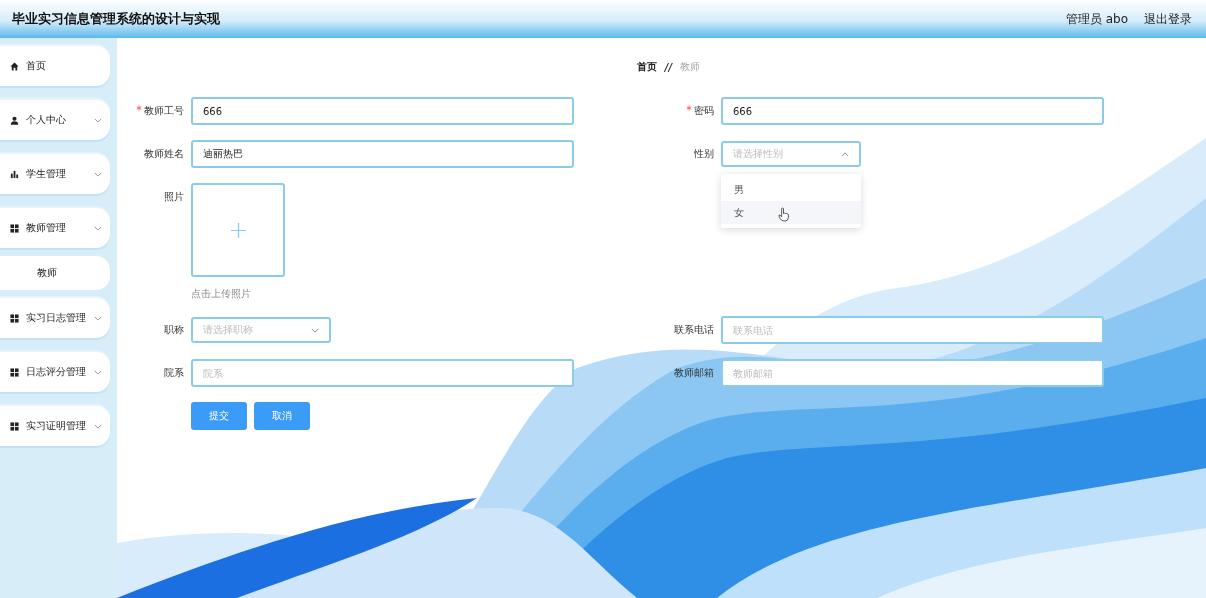  What do you see at coordinates (14, 66) in the screenshot?
I see `home-icon` at bounding box center [14, 66].